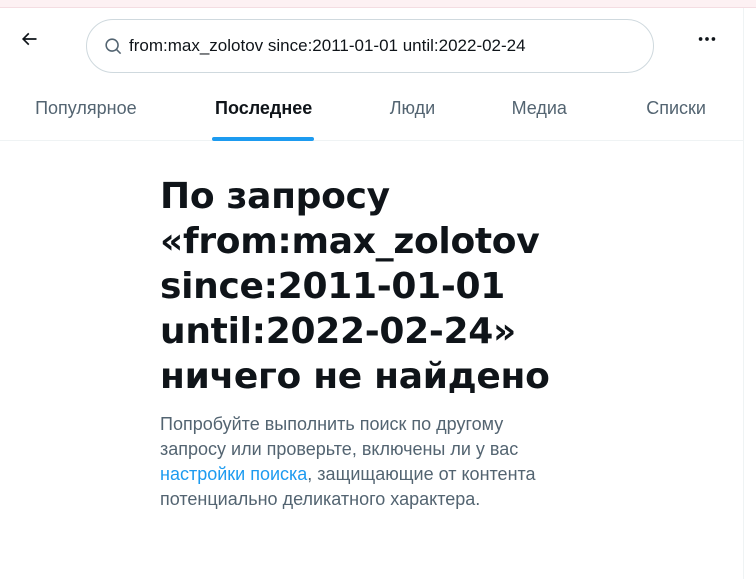 Image resolution: width=756 pixels, height=579 pixels. I want to click on more-dots-icon, so click(707, 41).